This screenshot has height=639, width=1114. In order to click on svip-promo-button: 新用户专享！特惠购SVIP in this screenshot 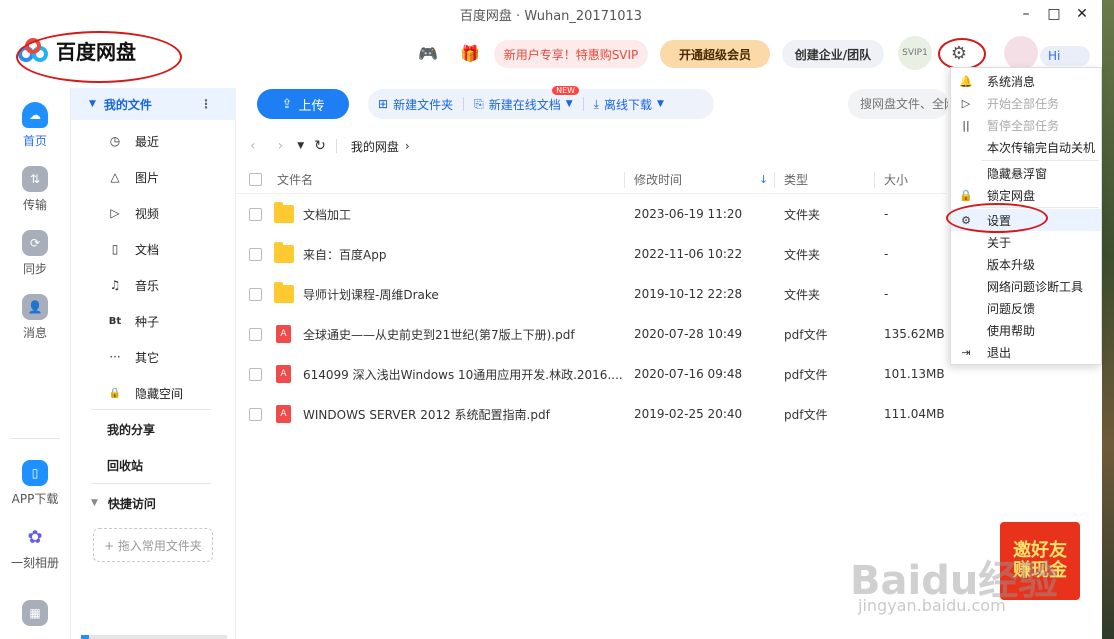, I will do `click(571, 54)`.